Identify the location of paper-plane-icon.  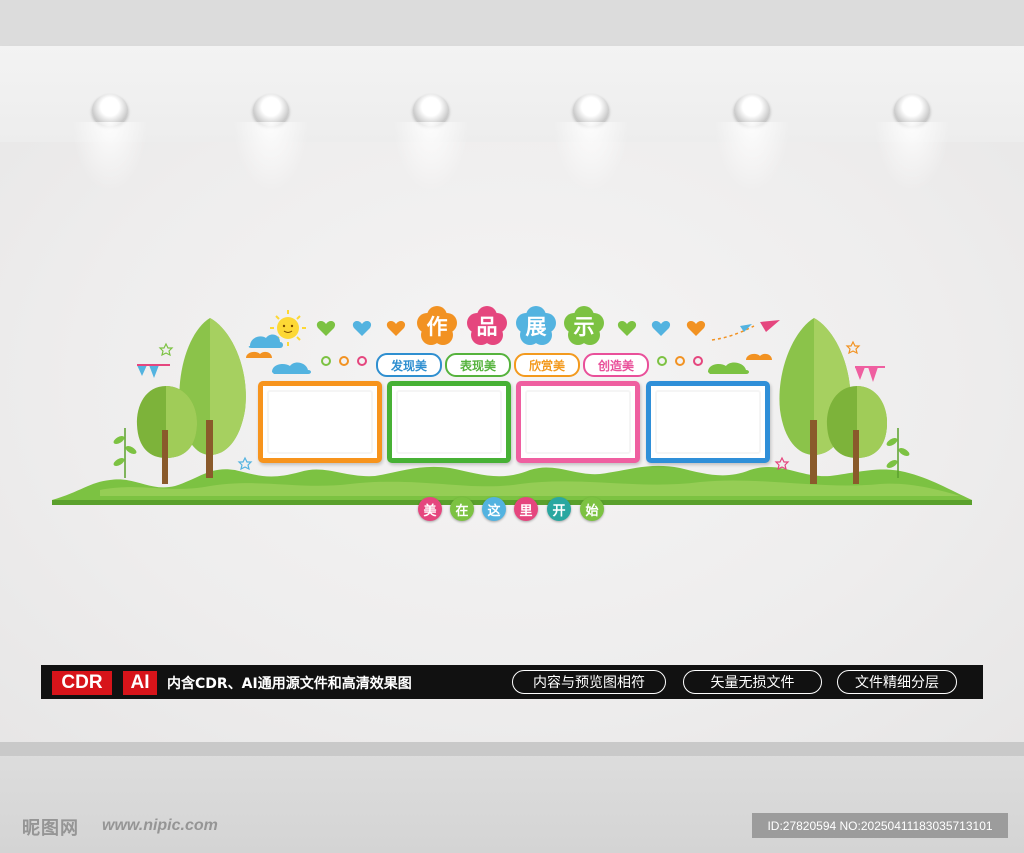
(770, 326).